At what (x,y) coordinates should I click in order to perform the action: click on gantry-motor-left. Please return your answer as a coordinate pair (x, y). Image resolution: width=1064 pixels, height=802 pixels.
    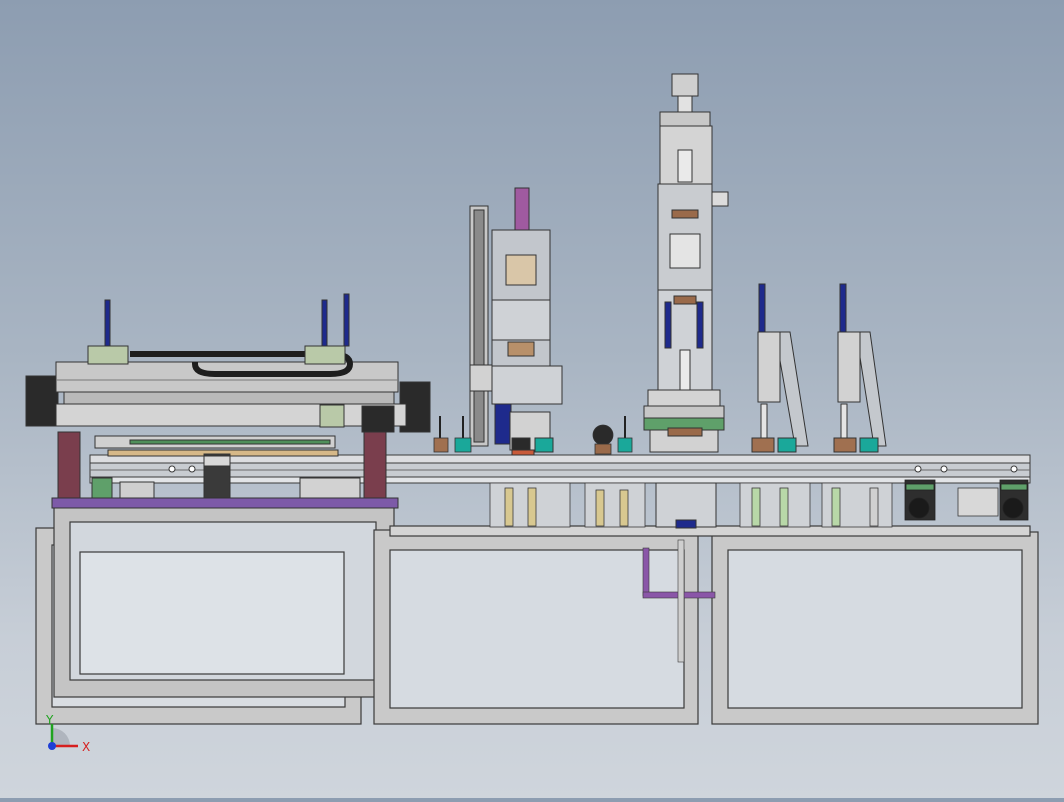
    Looking at the image, I should click on (42, 401).